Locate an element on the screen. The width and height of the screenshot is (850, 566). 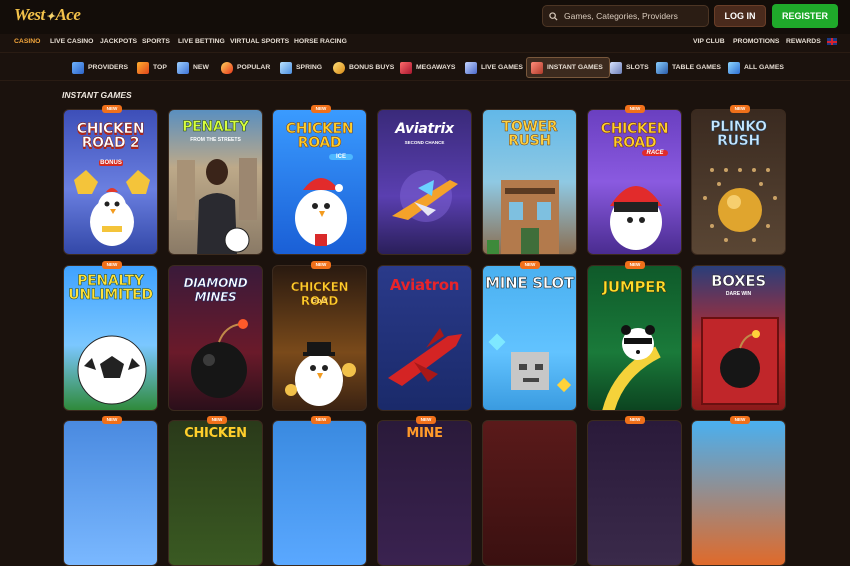
chip-label: SPRING is located at coordinates (309, 67).